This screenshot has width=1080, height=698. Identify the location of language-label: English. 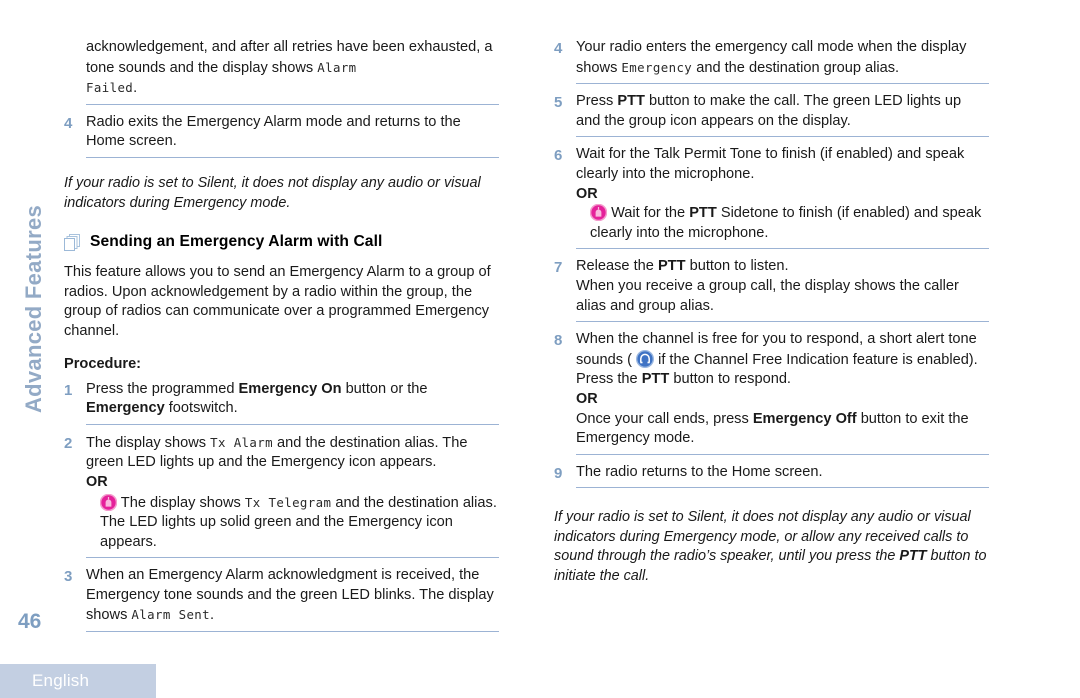
(61, 680).